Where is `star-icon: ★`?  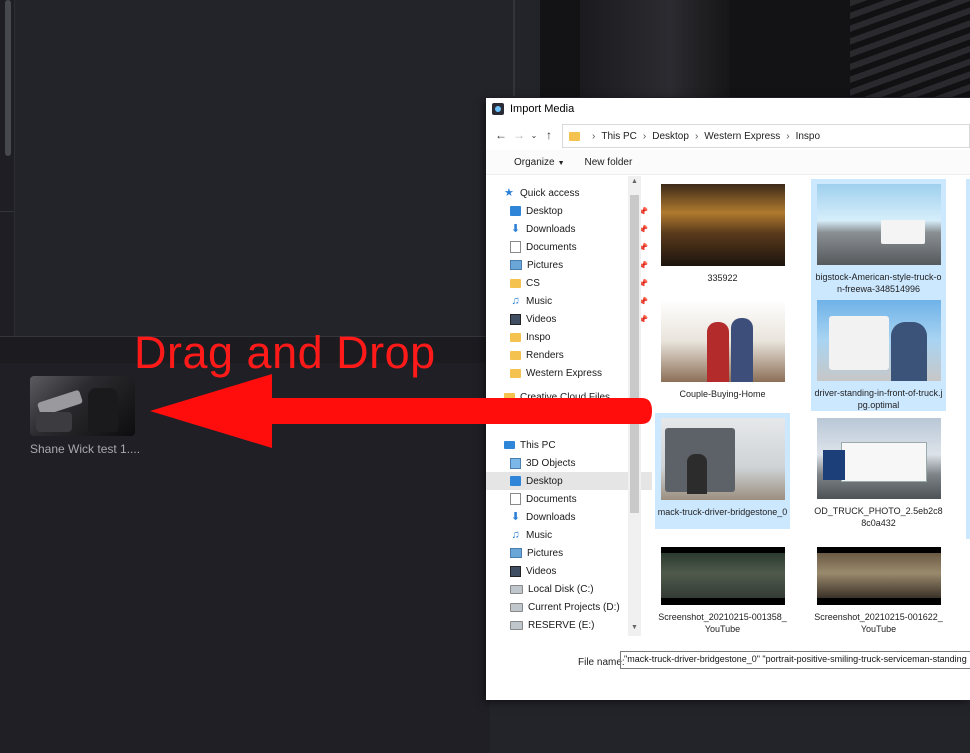 star-icon: ★ is located at coordinates (509, 193).